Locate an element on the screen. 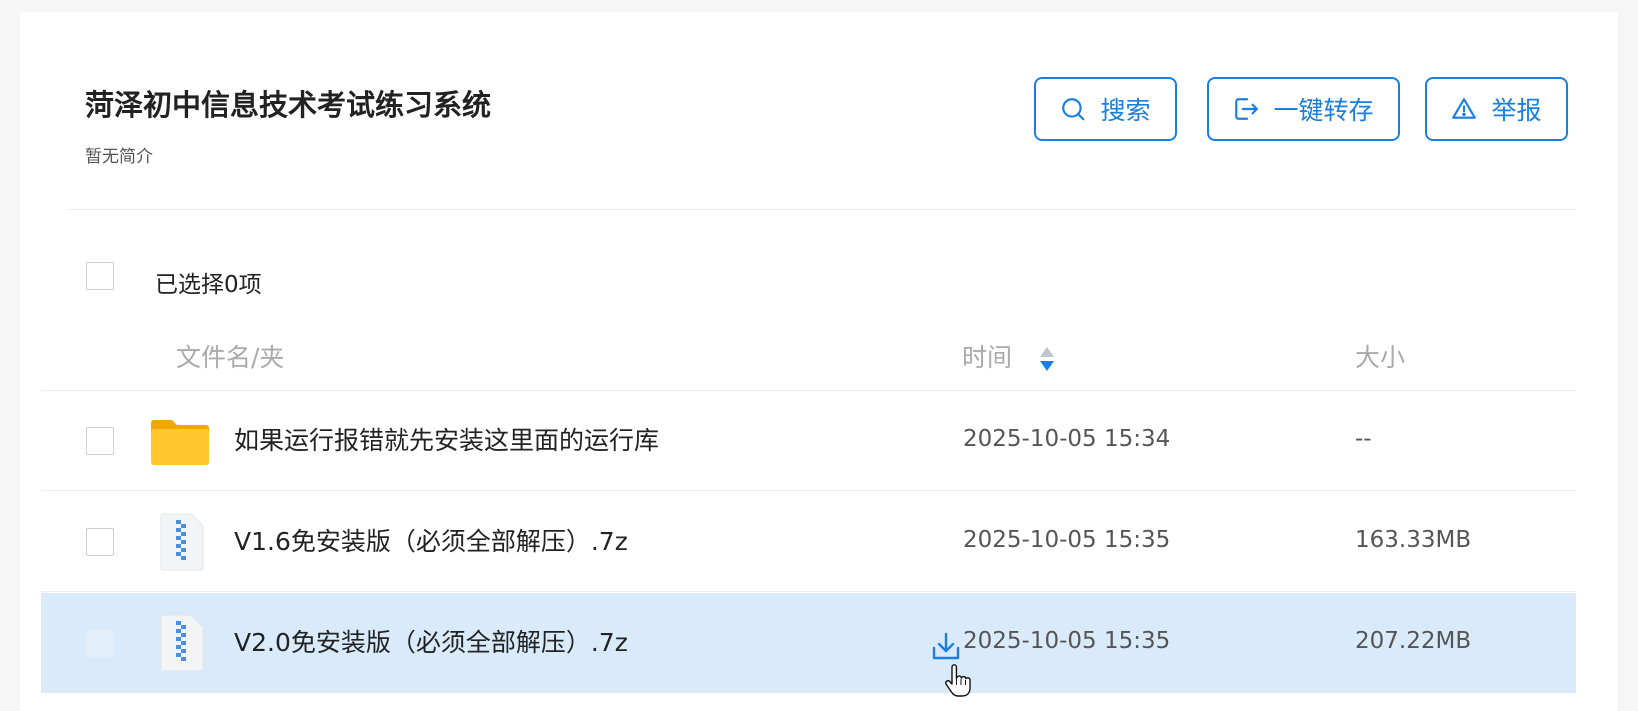 The image size is (1638, 711). select-all-checkbox is located at coordinates (100, 276).